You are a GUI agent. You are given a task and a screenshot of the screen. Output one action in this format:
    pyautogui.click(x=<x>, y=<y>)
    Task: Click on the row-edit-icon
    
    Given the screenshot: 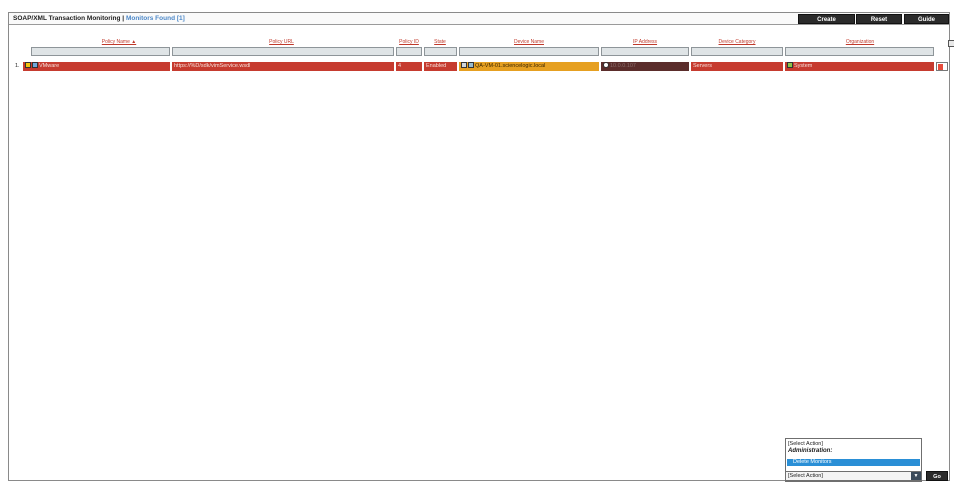 What is the action you would take?
    pyautogui.click(x=940, y=67)
    